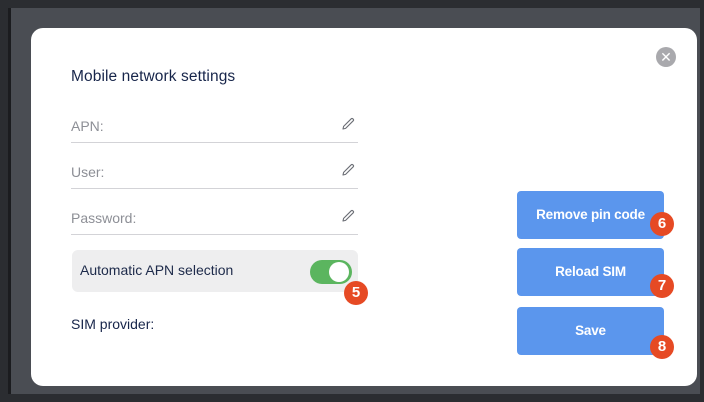 Image resolution: width=704 pixels, height=402 pixels. What do you see at coordinates (104, 218) in the screenshot?
I see `password-label: Password:` at bounding box center [104, 218].